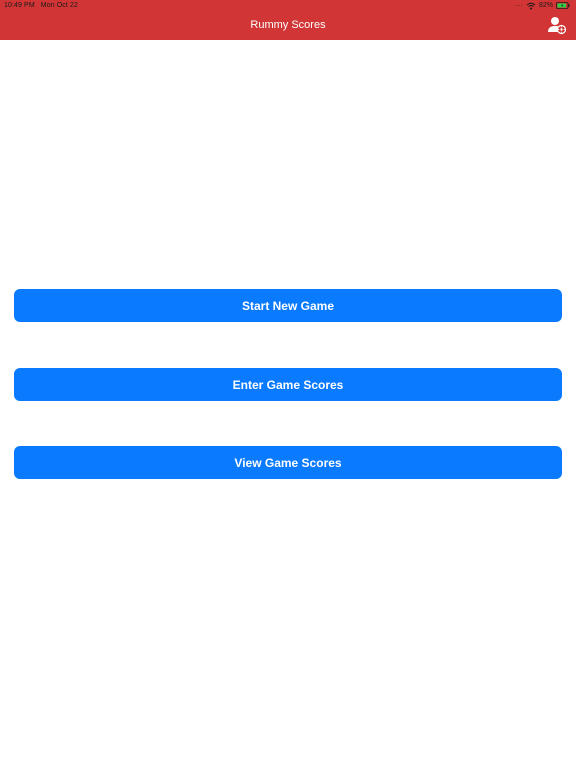  Describe the element at coordinates (563, 5) in the screenshot. I see `battery-charging-icon` at that location.